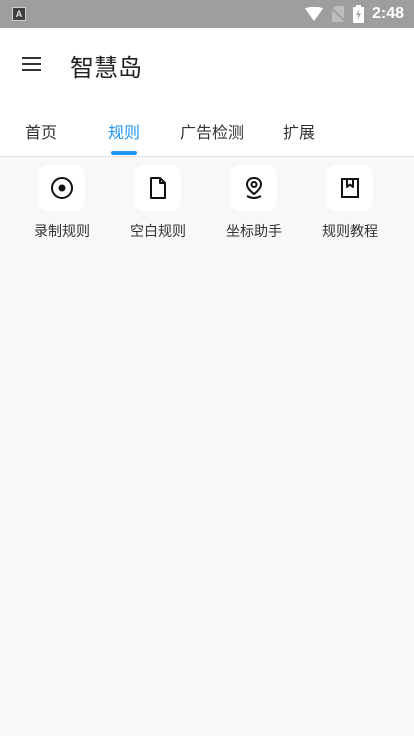 The image size is (414, 736). Describe the element at coordinates (299, 131) in the screenshot. I see `tab-extensions: 扩展` at that location.